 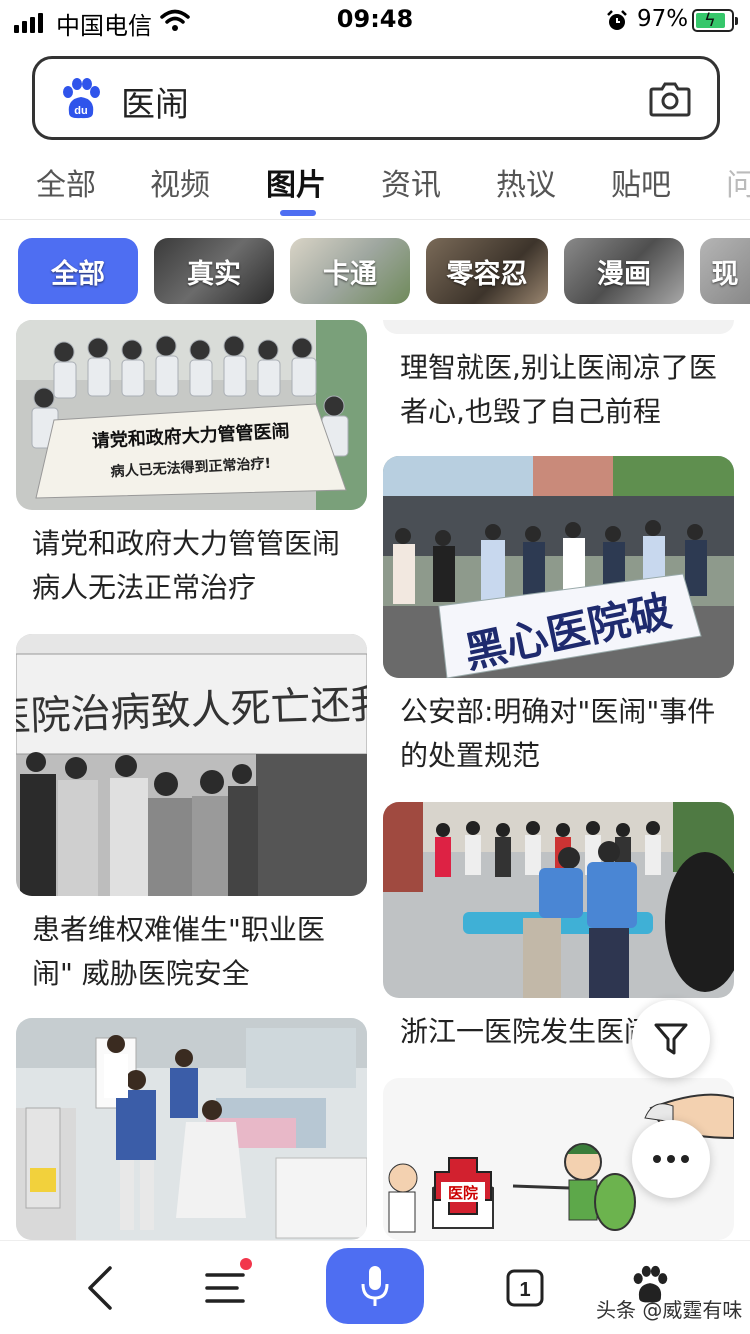 I want to click on chip-real: 真实, so click(x=214, y=271).